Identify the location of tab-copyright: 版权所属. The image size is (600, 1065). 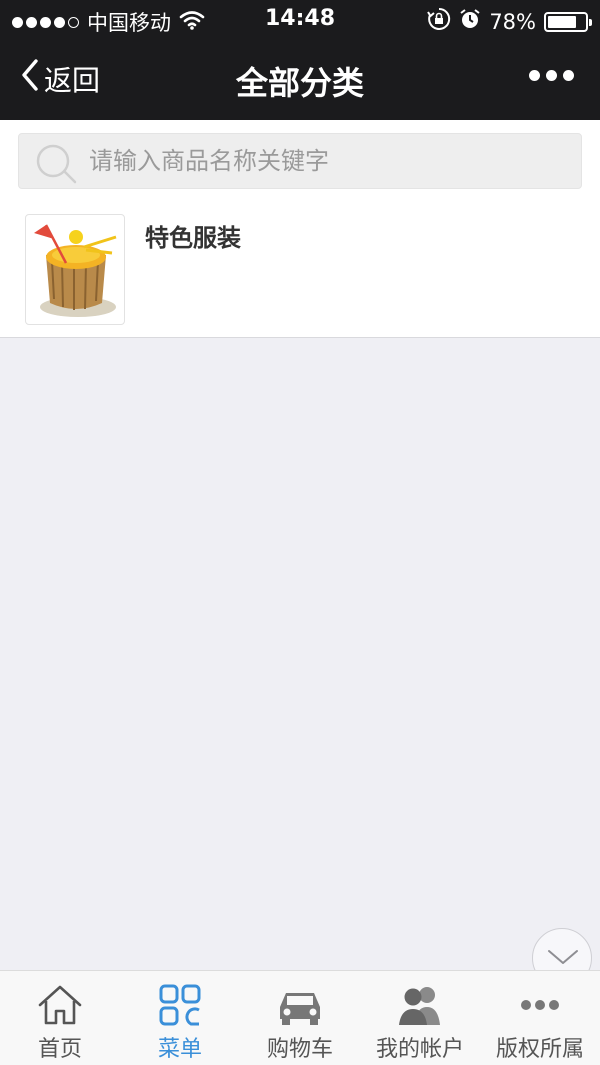
(540, 1018).